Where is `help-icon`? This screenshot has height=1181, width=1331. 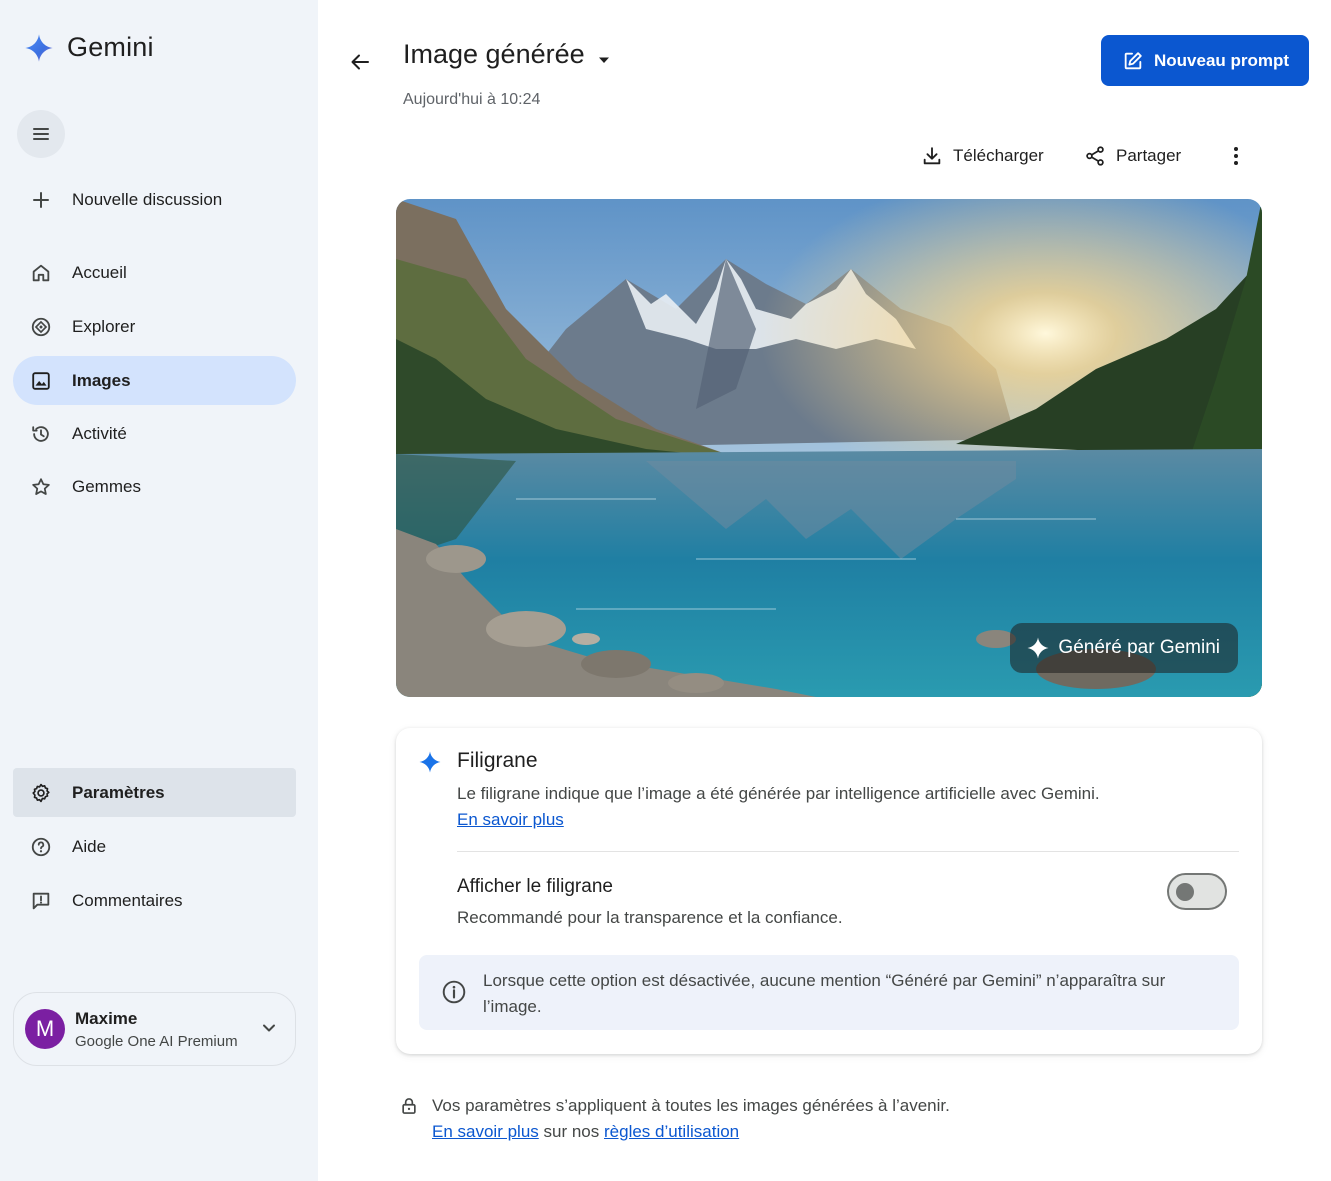
help-icon is located at coordinates (41, 847).